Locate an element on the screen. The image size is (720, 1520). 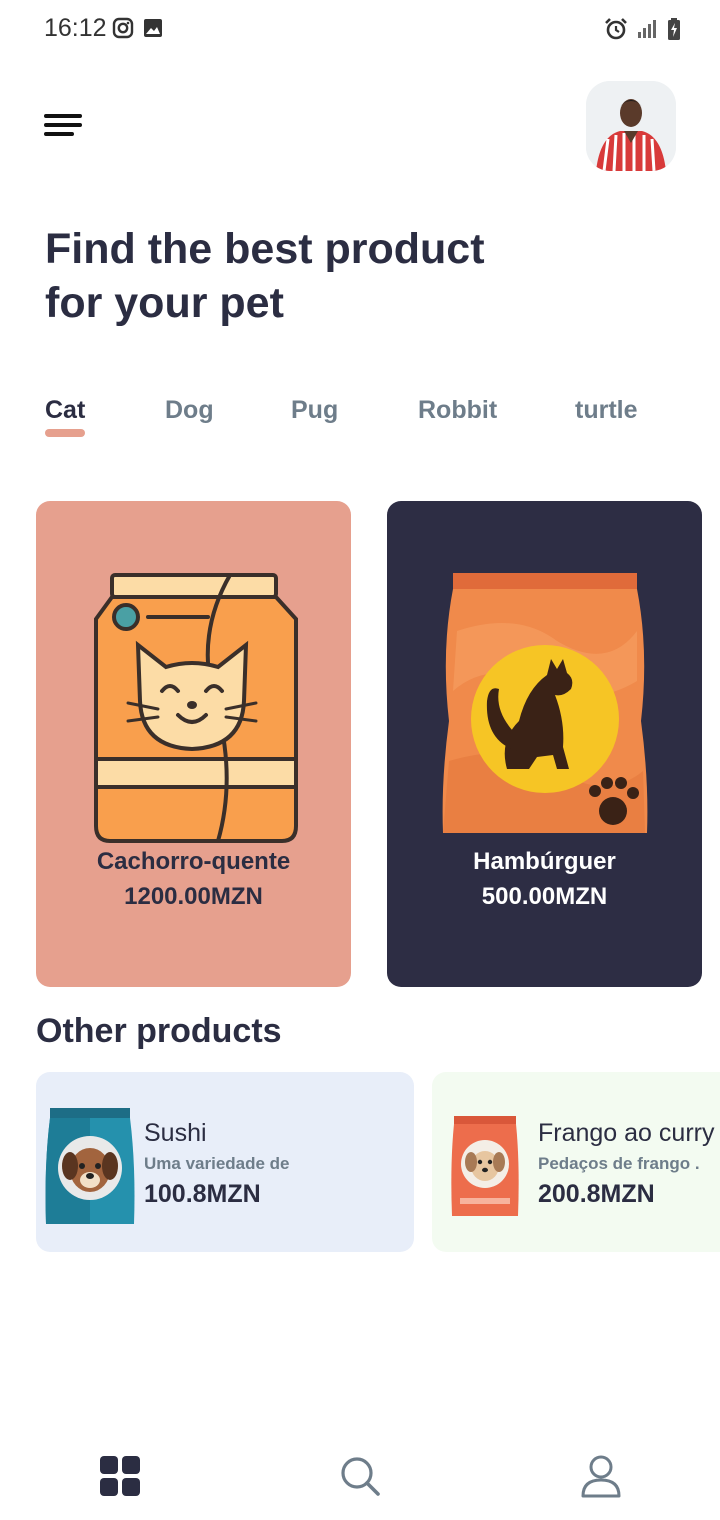
other-product-name: Sushi is located at coordinates (175, 1133).